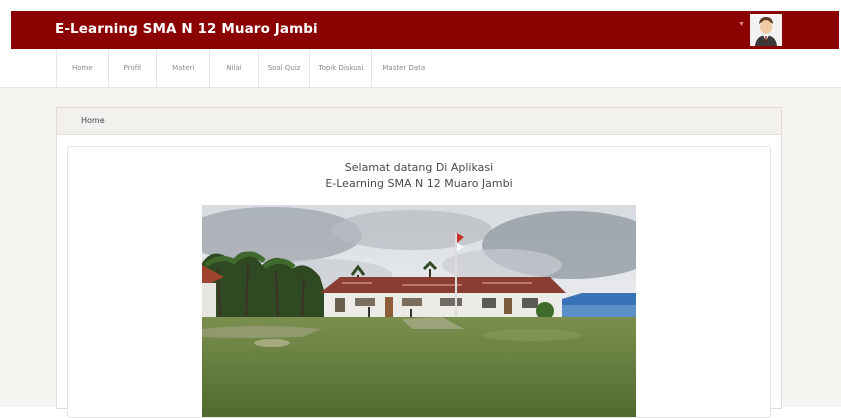 Image resolution: width=841 pixels, height=418 pixels. Describe the element at coordinates (419, 121) in the screenshot. I see `breadcrumb: Home` at that location.